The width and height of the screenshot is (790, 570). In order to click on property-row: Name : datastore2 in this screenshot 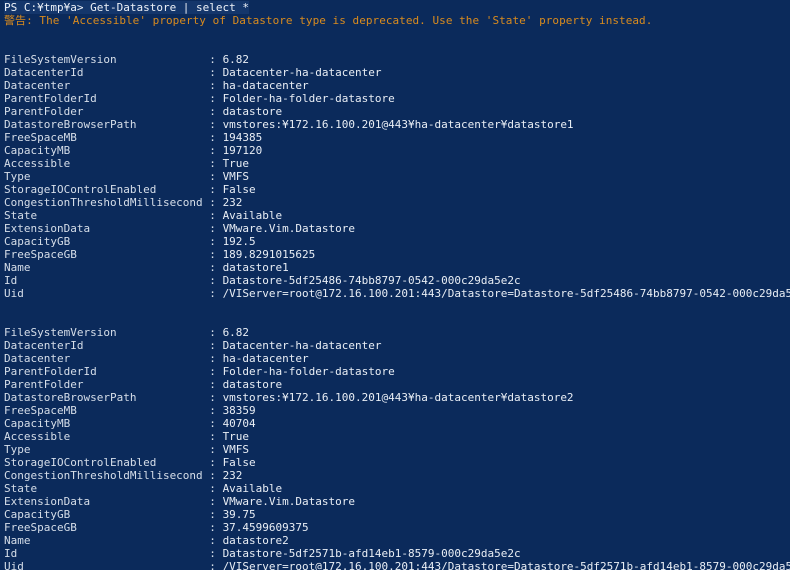, I will do `click(397, 540)`.